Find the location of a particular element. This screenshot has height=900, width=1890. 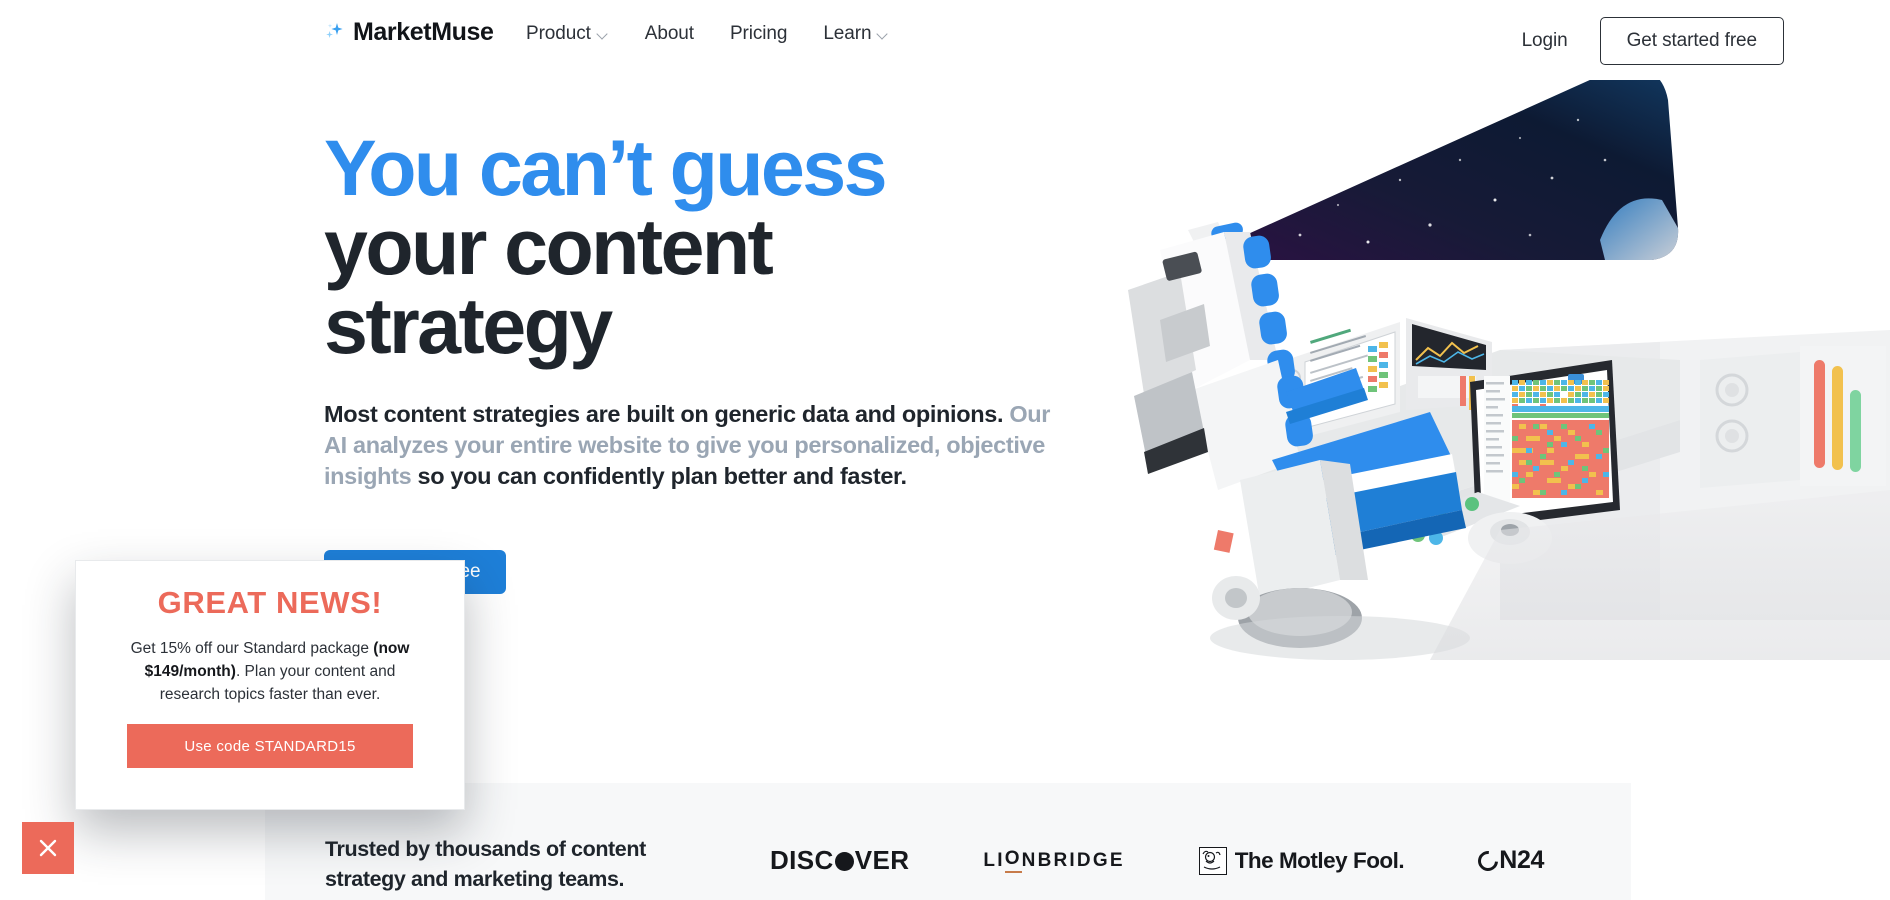

logo-the-motley-fool-text: The Motley Fool. is located at coordinates (1319, 860).